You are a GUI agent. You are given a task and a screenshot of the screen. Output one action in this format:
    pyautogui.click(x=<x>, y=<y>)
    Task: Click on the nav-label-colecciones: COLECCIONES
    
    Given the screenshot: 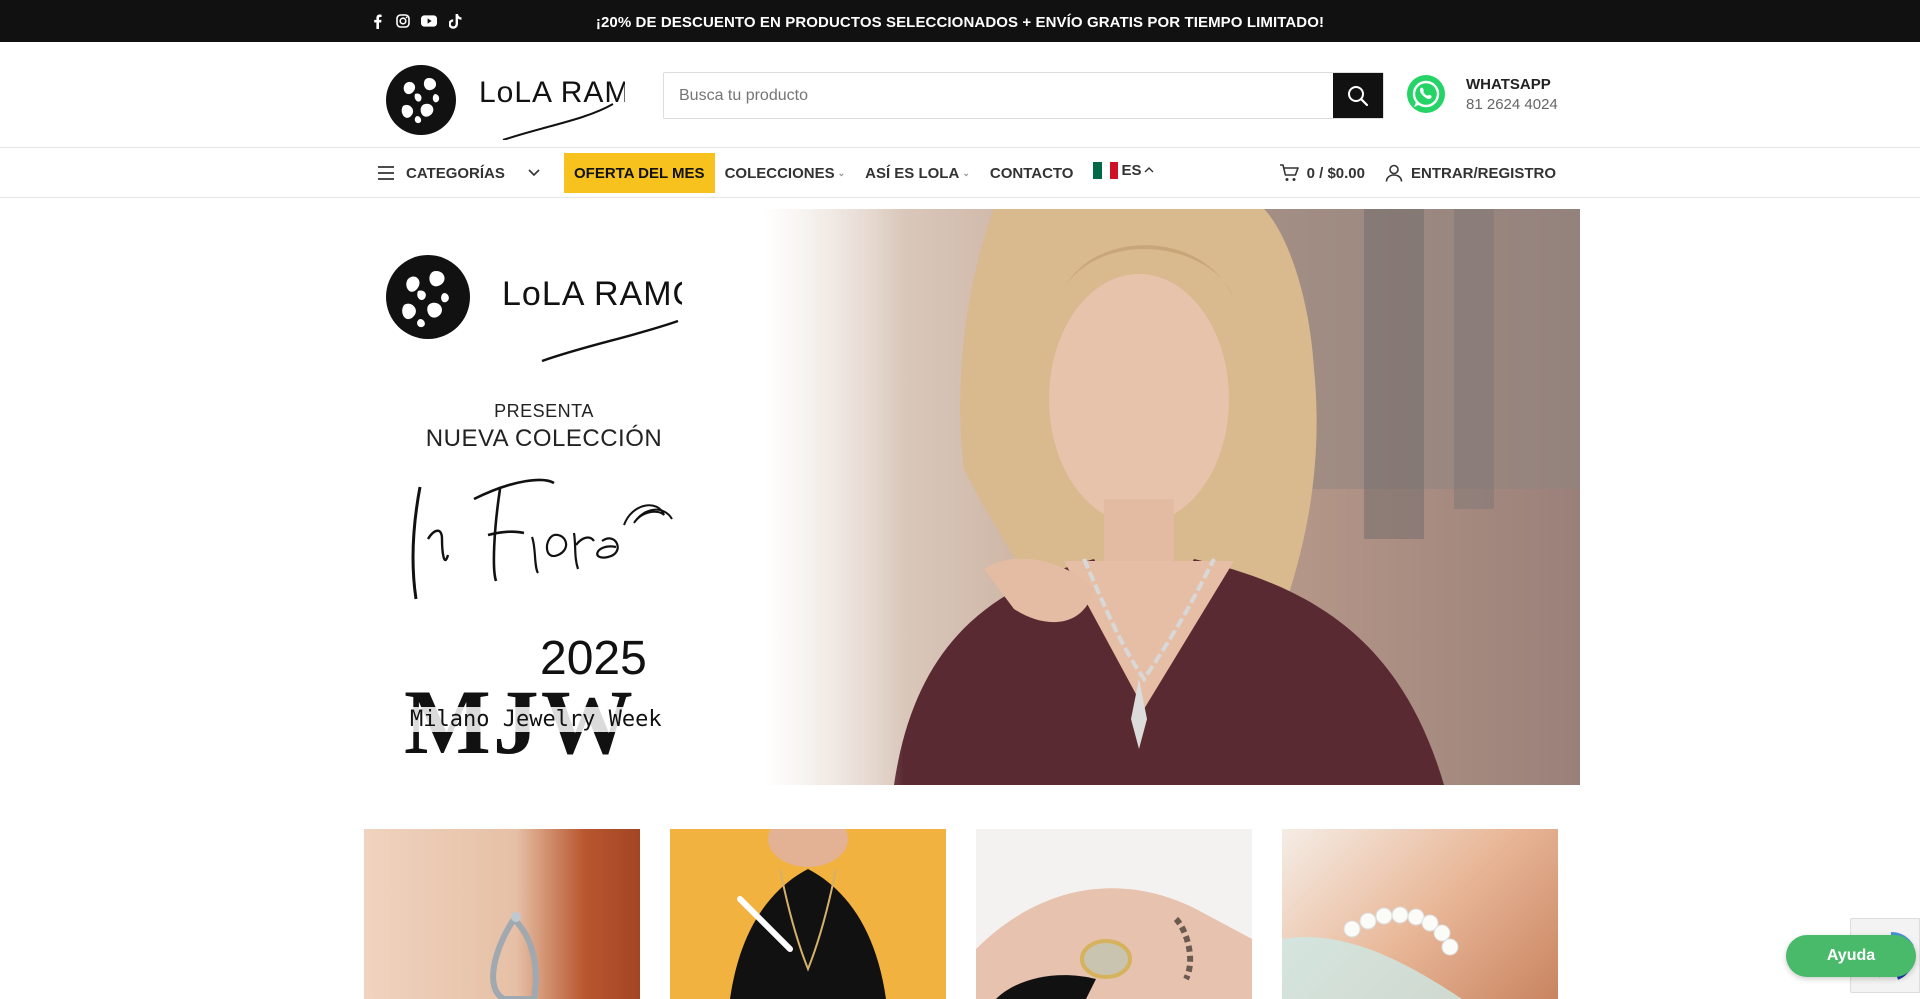 What is the action you would take?
    pyautogui.click(x=779, y=173)
    